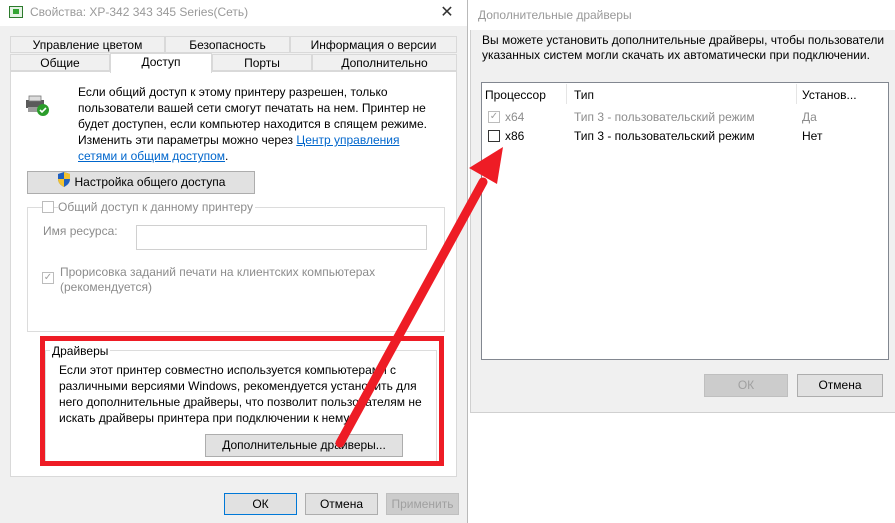 The width and height of the screenshot is (895, 523). Describe the element at coordinates (419, 297) in the screenshot. I see `annotation-arrow` at that location.